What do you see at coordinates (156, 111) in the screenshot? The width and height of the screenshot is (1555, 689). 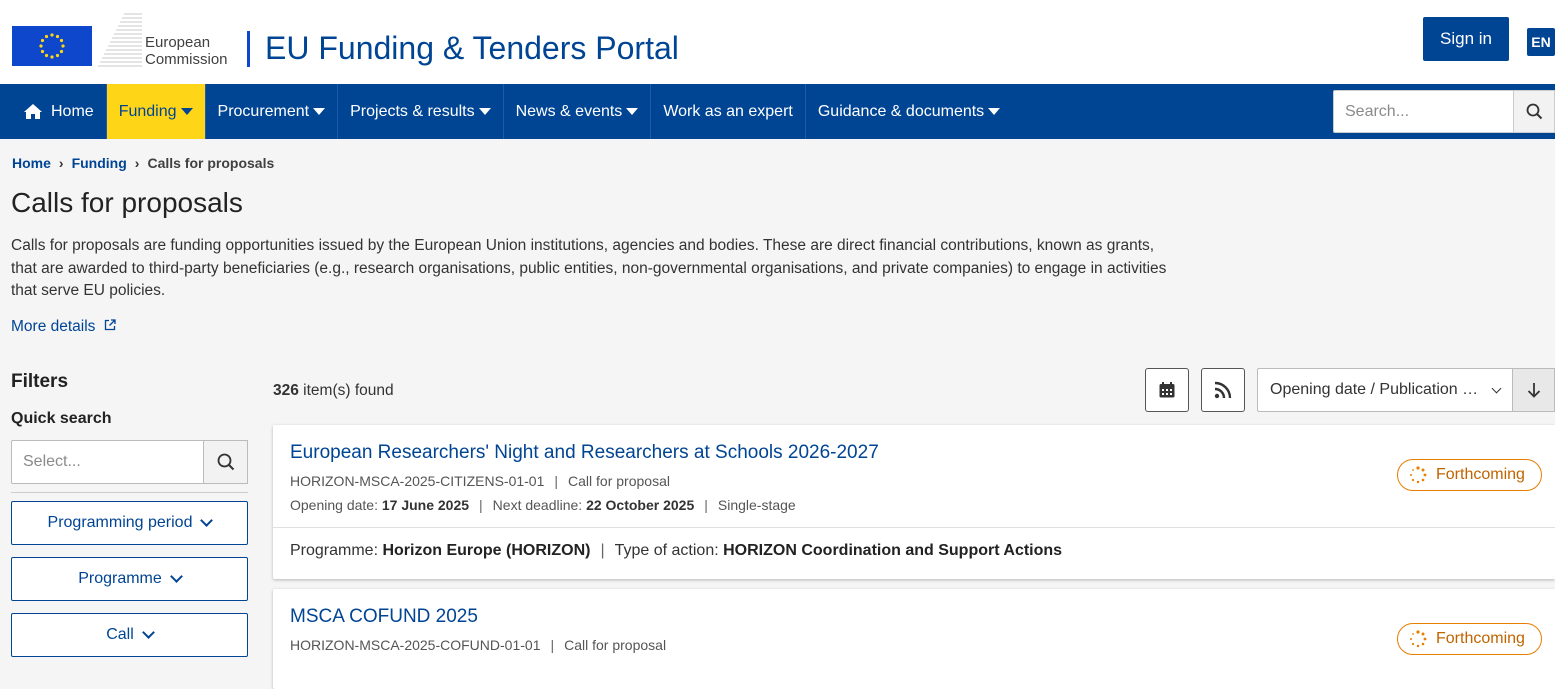 I see `nav-item-funding: Funding` at bounding box center [156, 111].